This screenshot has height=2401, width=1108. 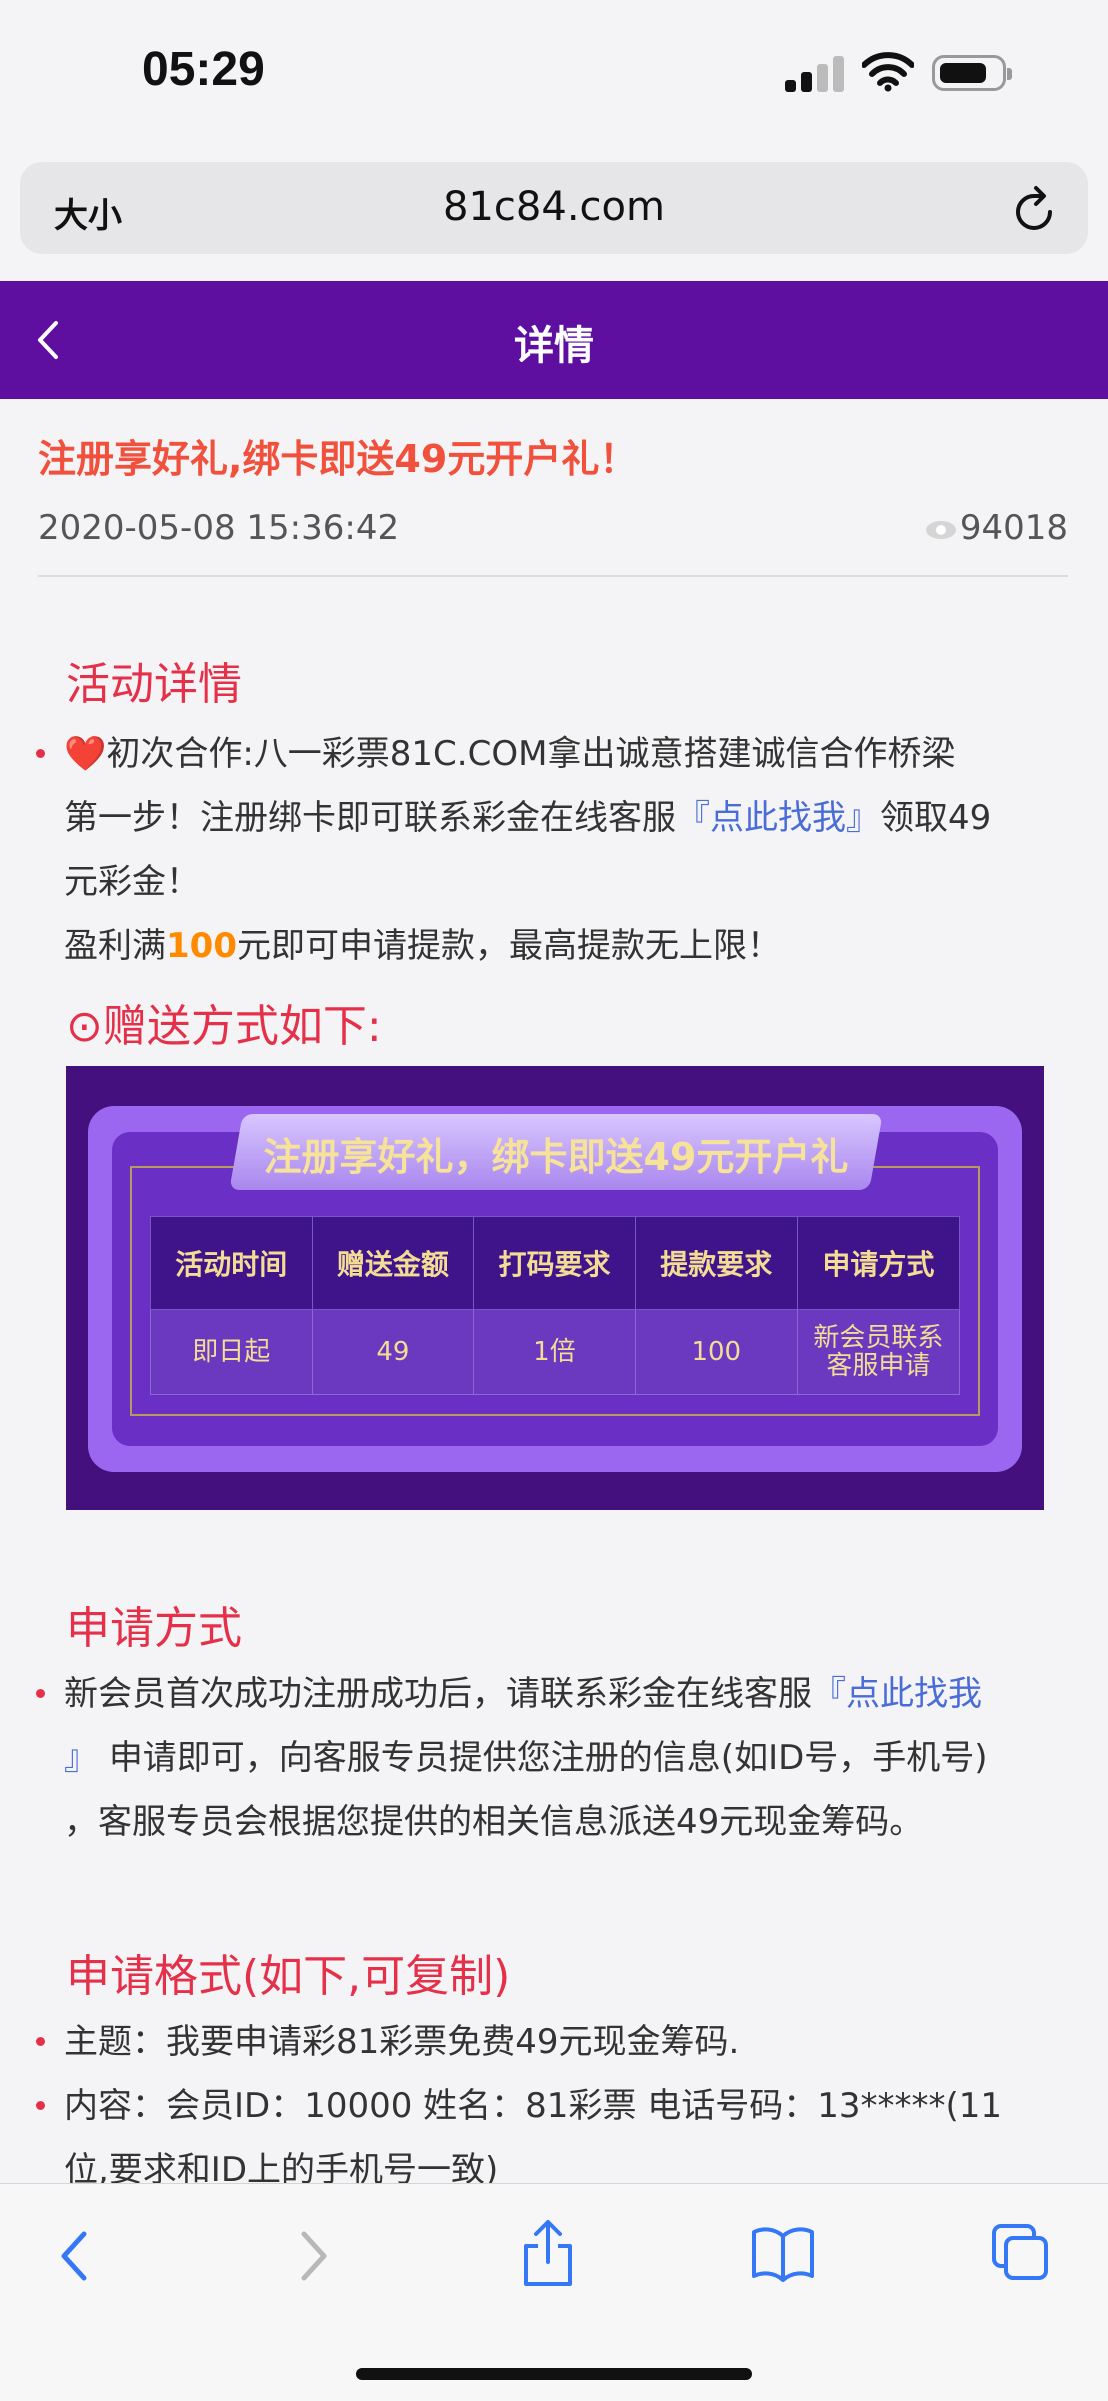 What do you see at coordinates (132, 882) in the screenshot?
I see `details-line-3: 元彩金！` at bounding box center [132, 882].